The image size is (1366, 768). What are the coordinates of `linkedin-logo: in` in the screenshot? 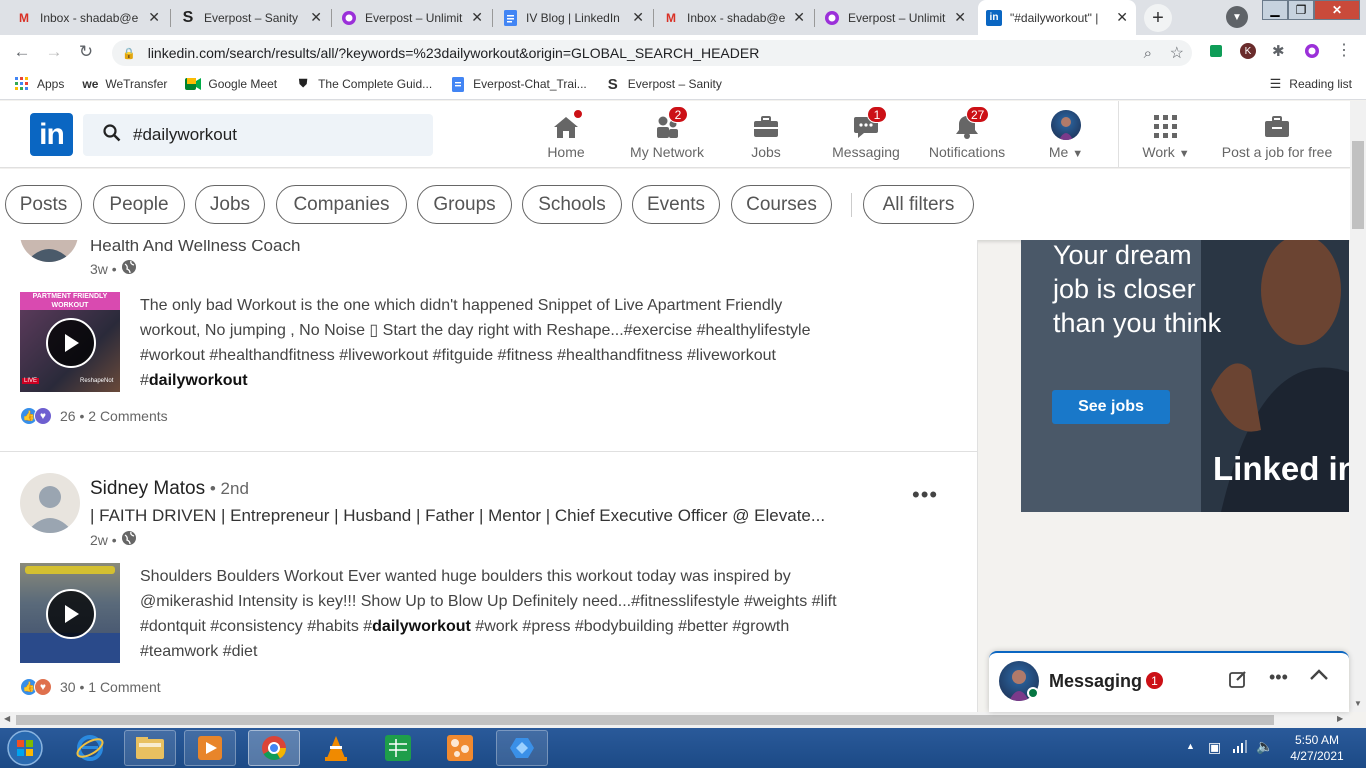 It's located at (51, 134).